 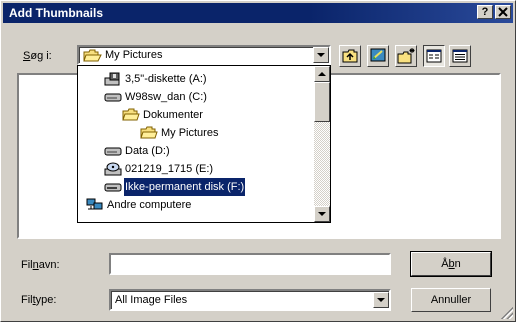 I want to click on list-view-icon, so click(x=434, y=56).